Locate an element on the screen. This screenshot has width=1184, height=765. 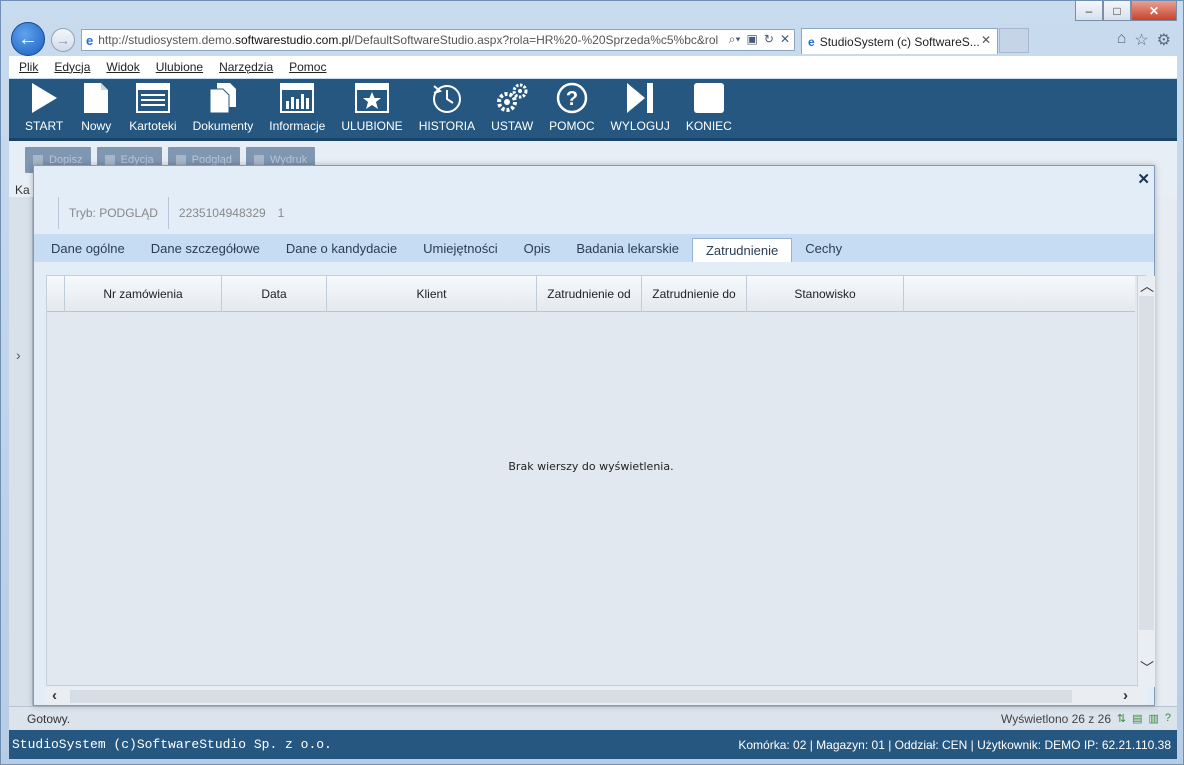
toolbar-historia: HISTORIA is located at coordinates (447, 109).